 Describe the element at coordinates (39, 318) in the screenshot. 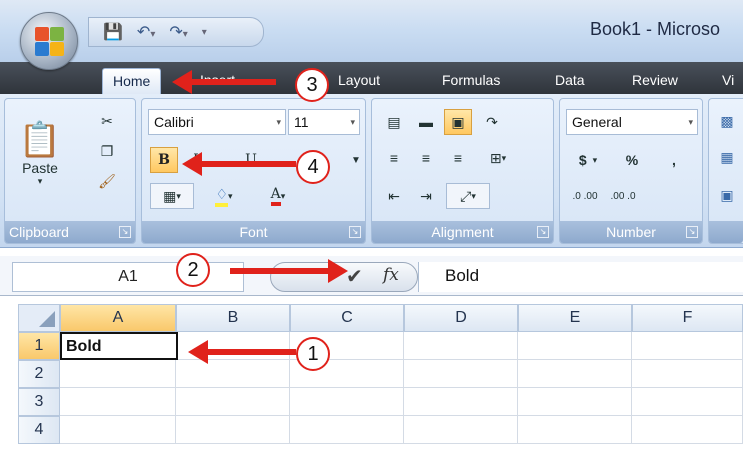

I see `select-all-corner` at that location.